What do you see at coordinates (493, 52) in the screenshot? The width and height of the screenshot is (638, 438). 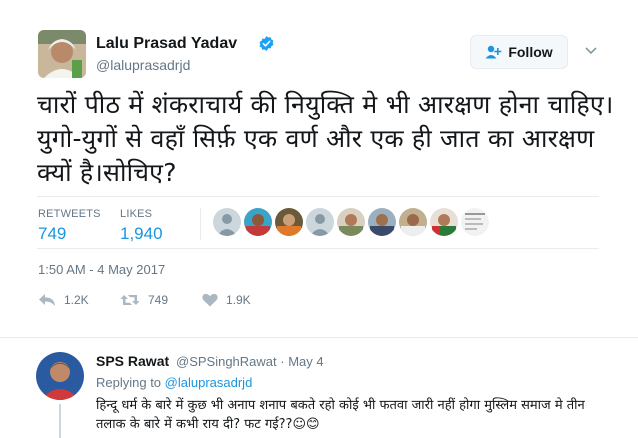 I see `add-user-icon` at bounding box center [493, 52].